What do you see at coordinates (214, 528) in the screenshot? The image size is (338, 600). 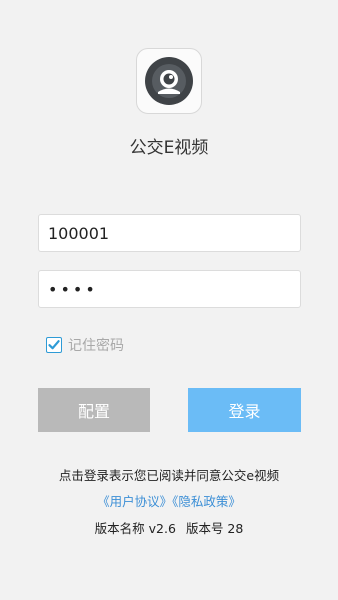 I see `version-code: 版本号 28` at bounding box center [214, 528].